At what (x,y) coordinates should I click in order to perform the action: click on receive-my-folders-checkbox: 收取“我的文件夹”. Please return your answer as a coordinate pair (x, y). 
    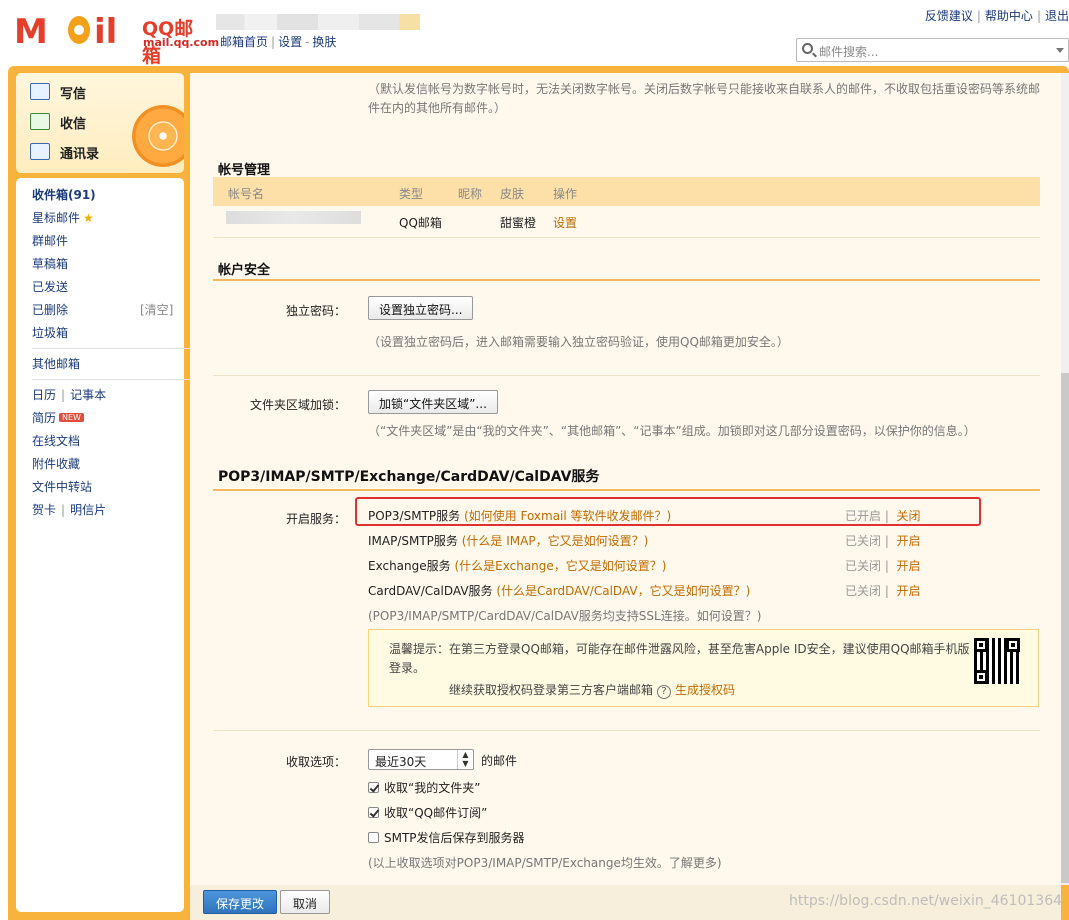
    Looking at the image, I should click on (424, 787).